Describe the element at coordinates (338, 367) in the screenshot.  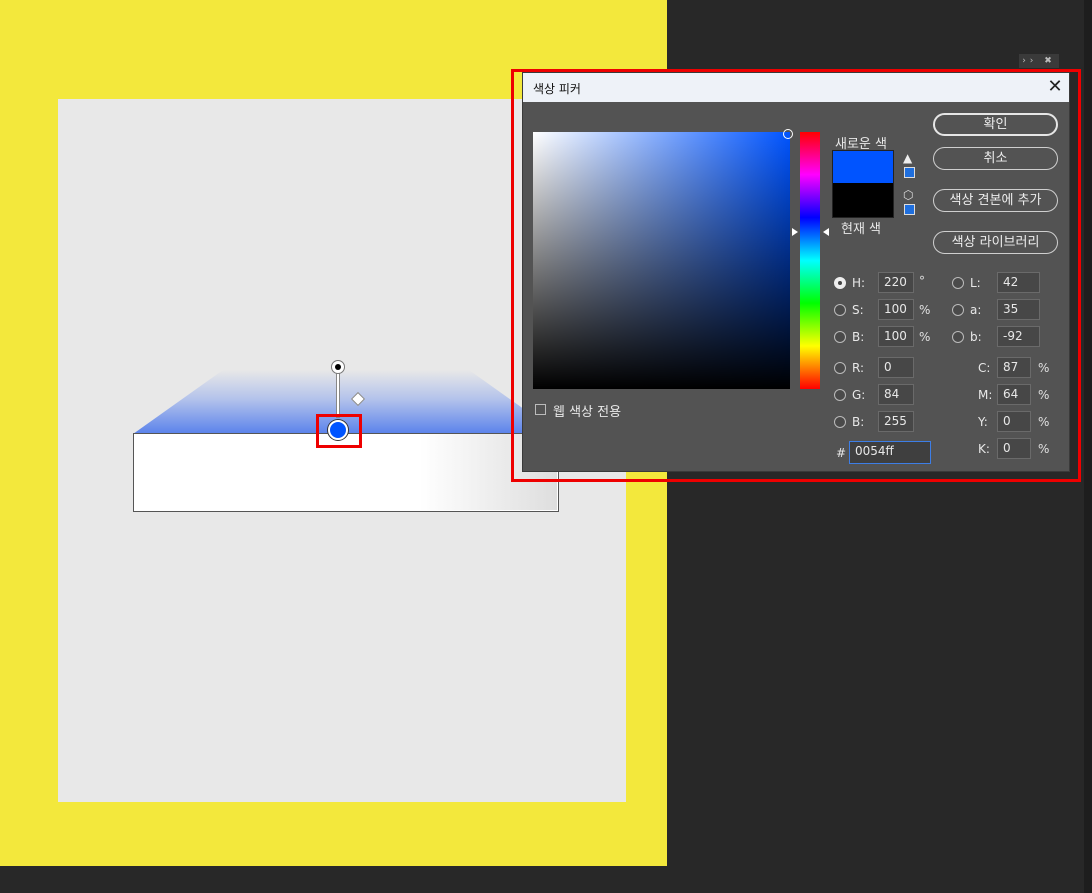
I see `gradient-start-handle` at that location.